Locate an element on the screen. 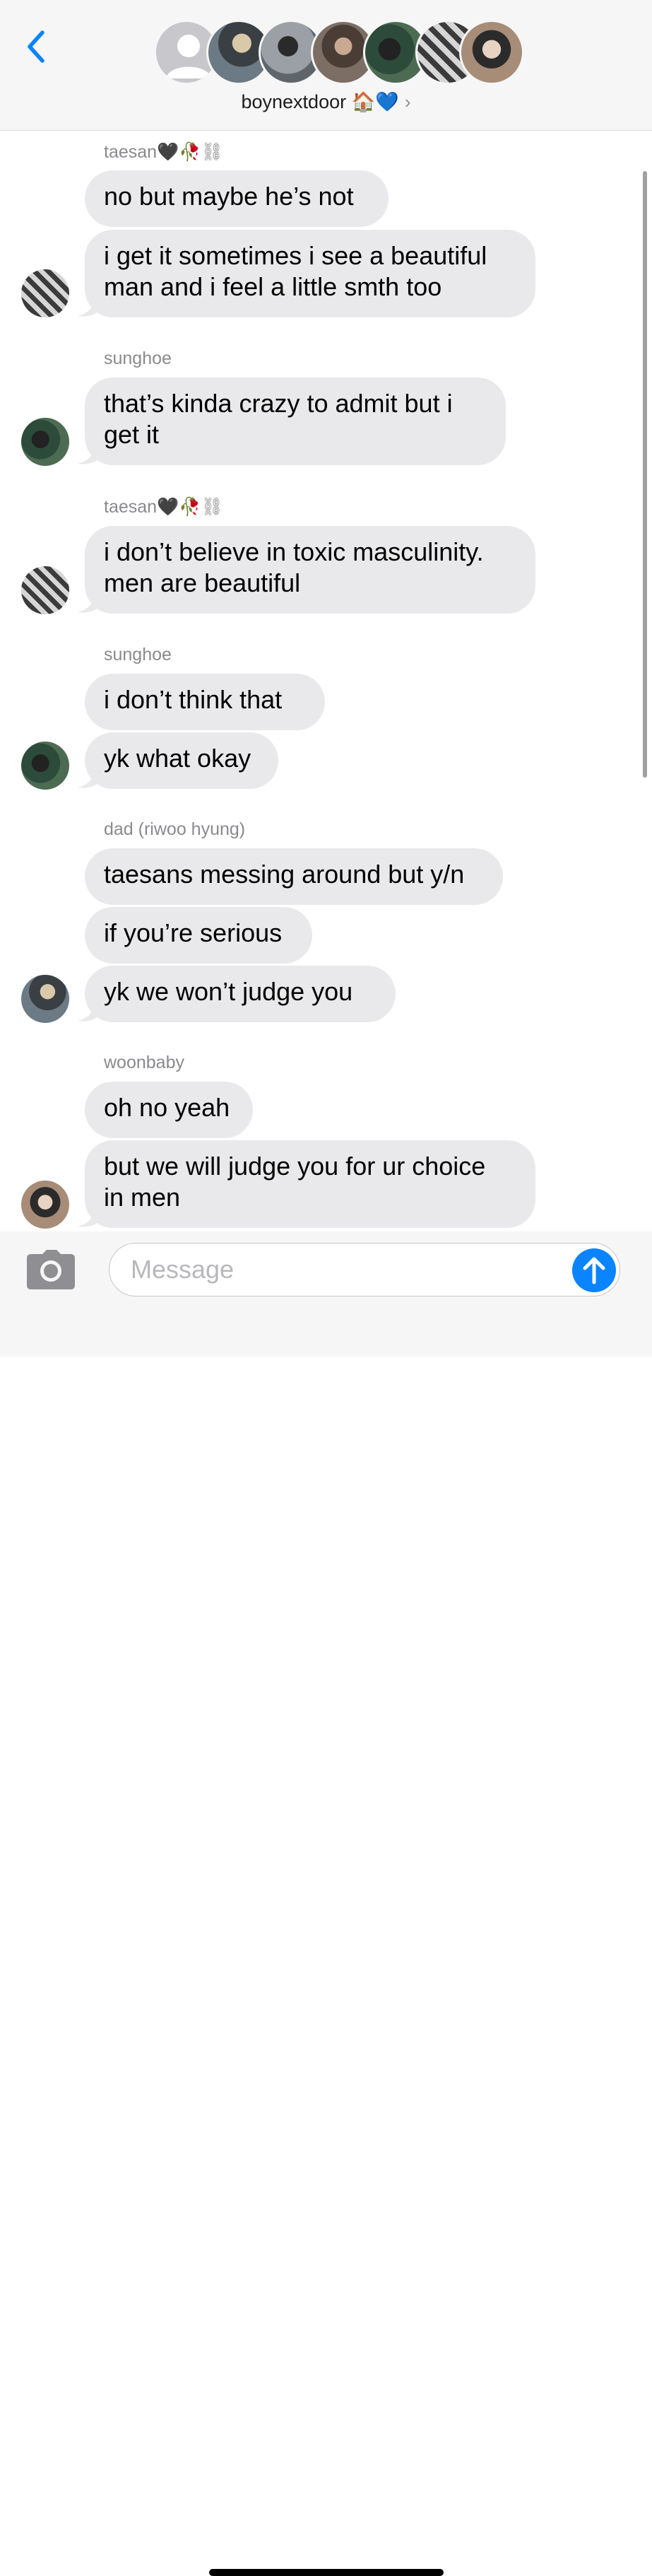 This screenshot has height=2576, width=652. group-name: boynextdoor 🏠💙 › is located at coordinates (326, 102).